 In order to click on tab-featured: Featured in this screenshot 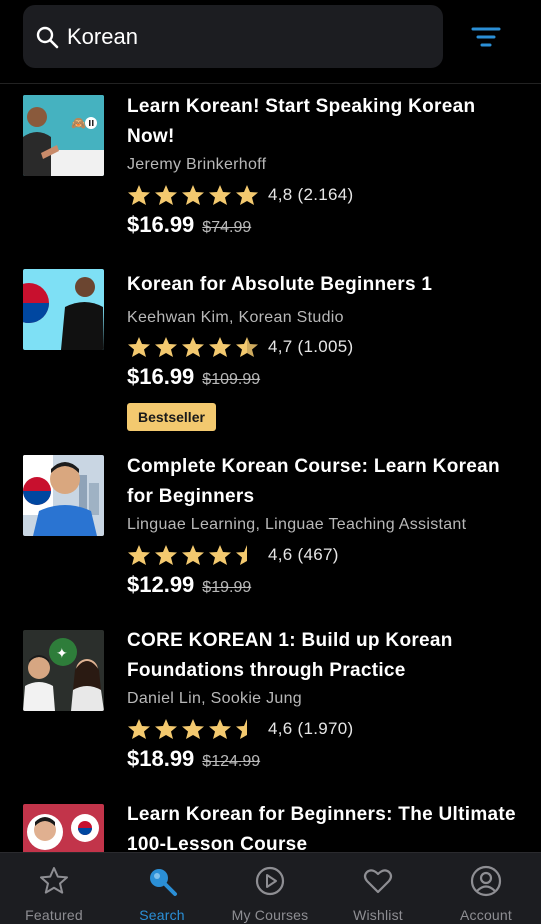, I will do `click(54, 888)`.